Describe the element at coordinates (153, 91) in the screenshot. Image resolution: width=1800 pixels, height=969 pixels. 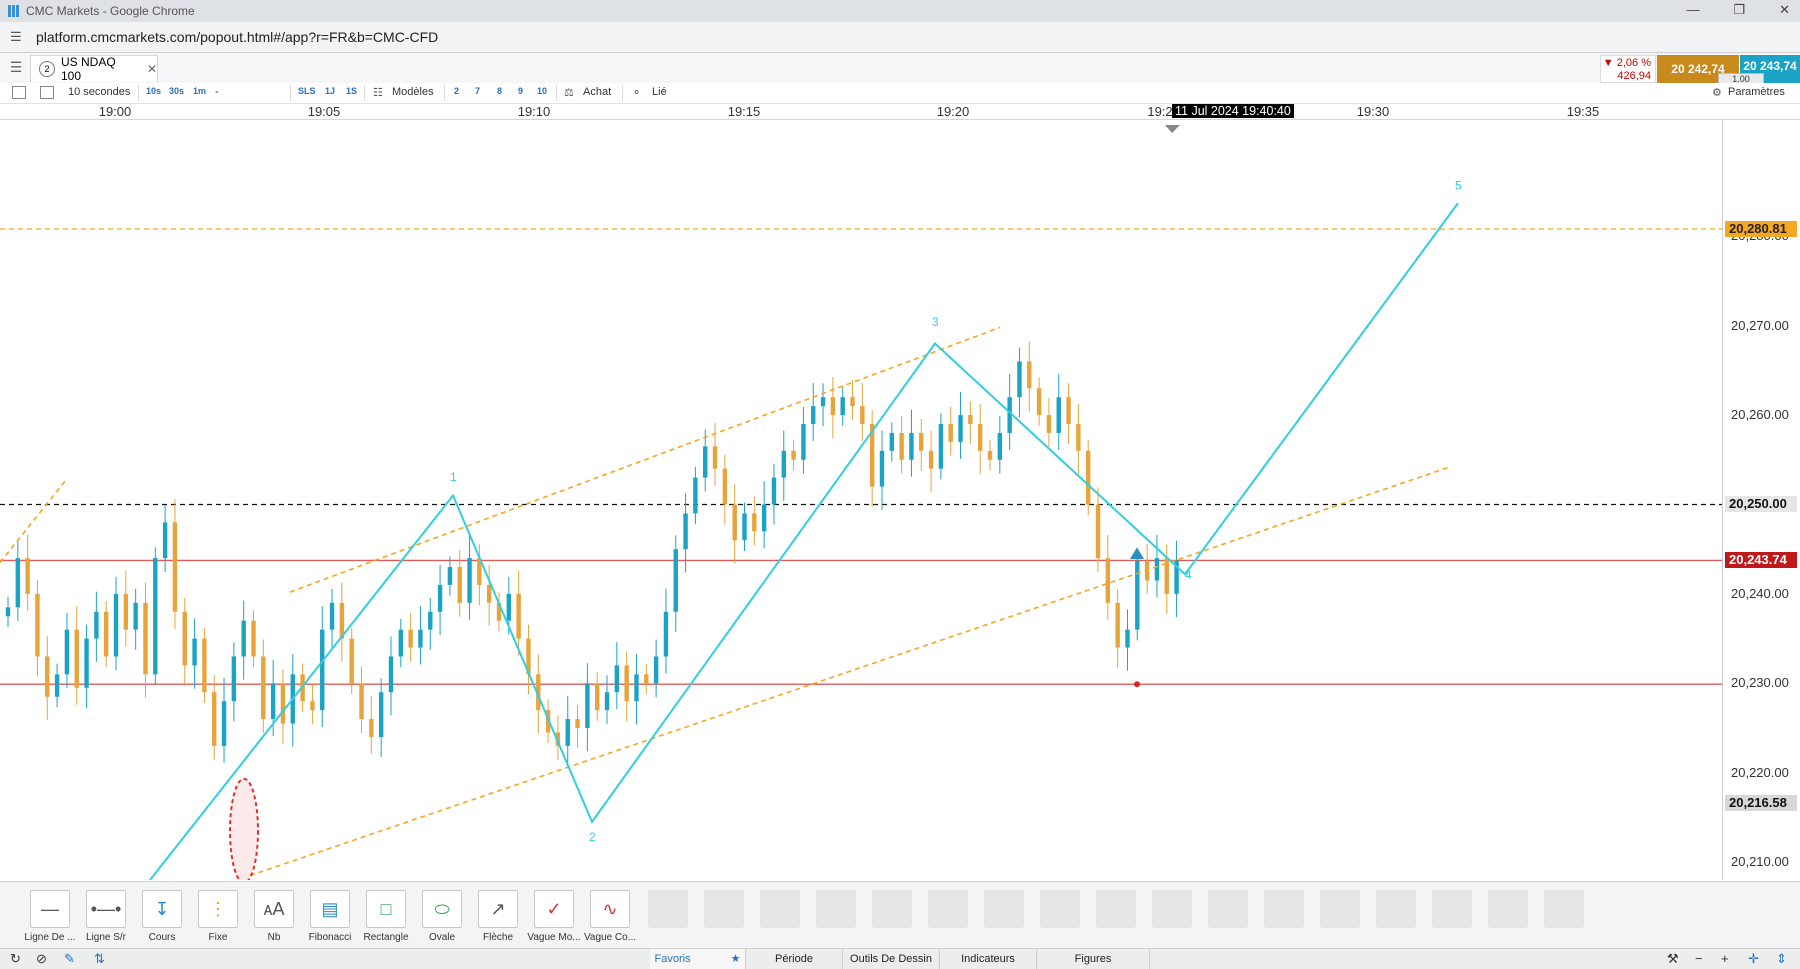
I see `interval-10s-button: 10s` at that location.